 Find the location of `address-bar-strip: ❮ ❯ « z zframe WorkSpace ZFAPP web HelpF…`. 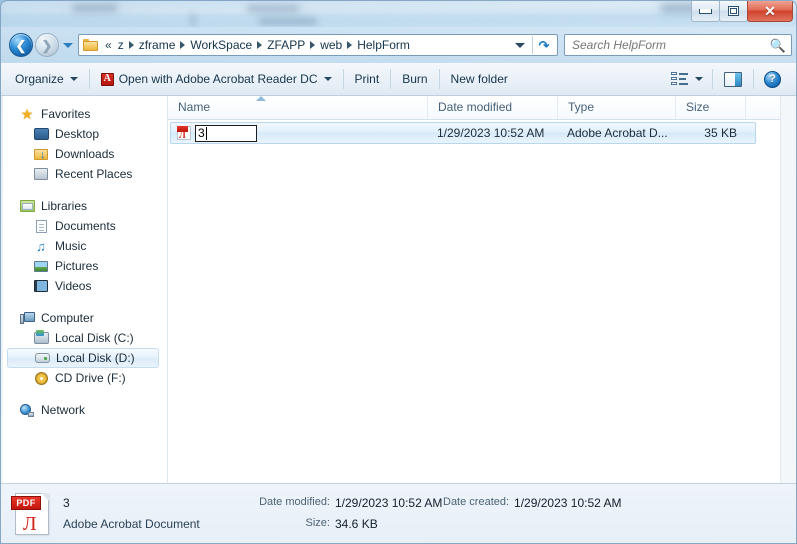

address-bar-strip: ❮ ❯ « z zframe WorkSpace ZFAPP web HelpF… is located at coordinates (398, 45).